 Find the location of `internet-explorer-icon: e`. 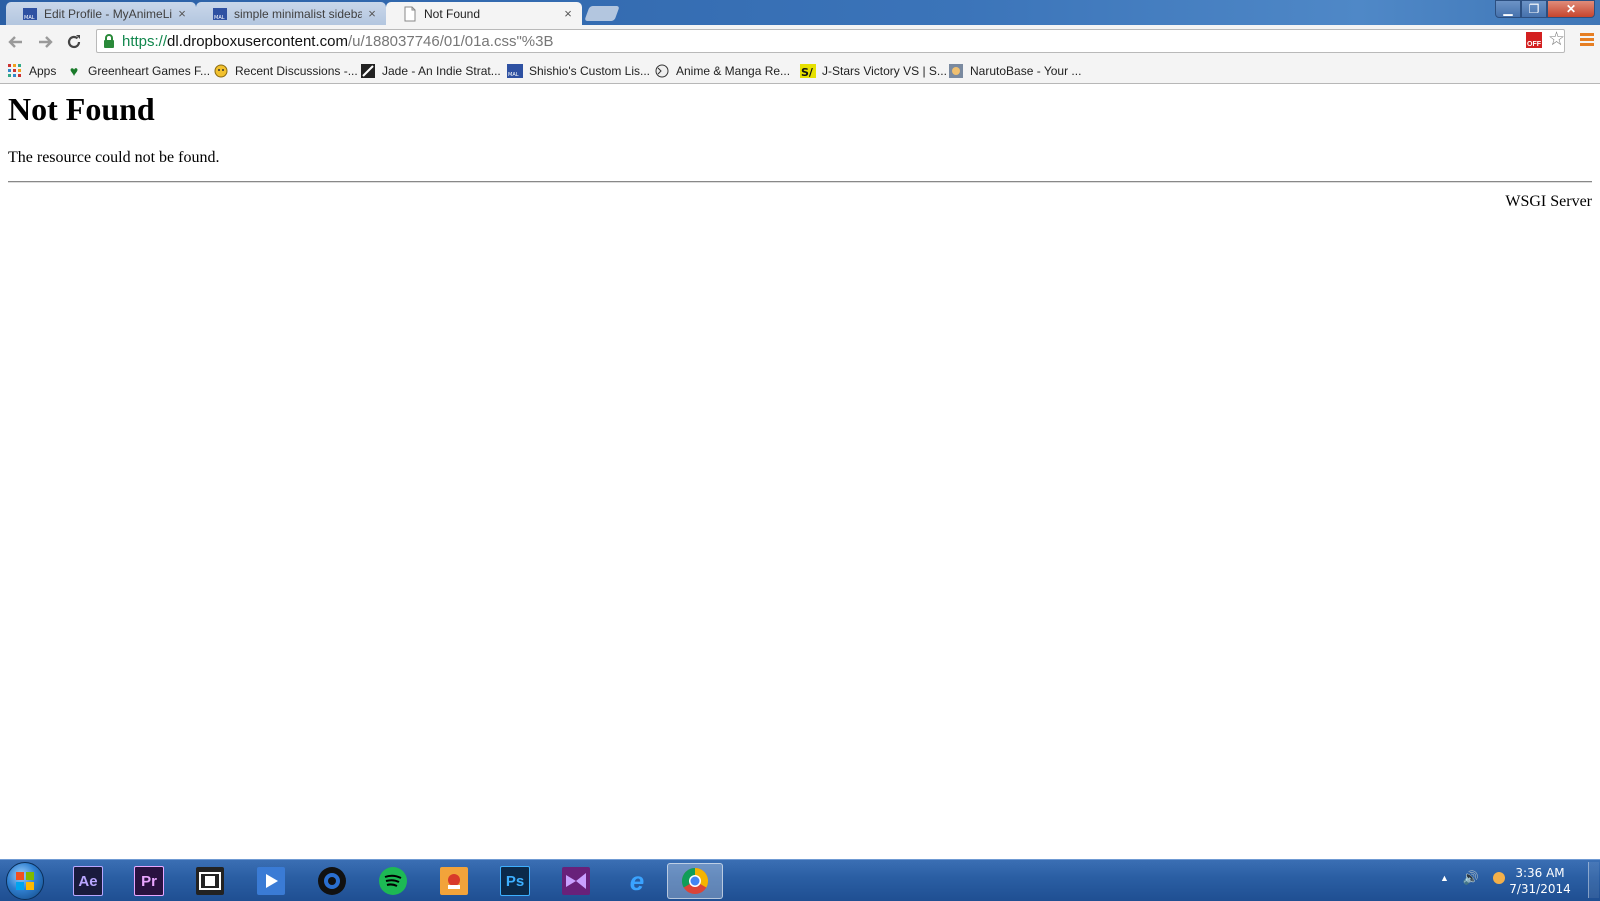

internet-explorer-icon: e is located at coordinates (637, 880).